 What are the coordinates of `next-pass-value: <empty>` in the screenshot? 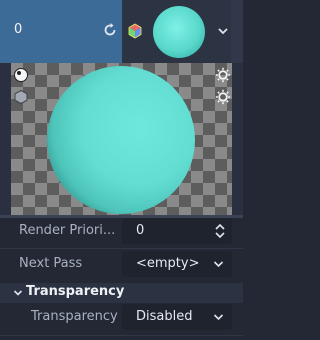 It's located at (168, 263).